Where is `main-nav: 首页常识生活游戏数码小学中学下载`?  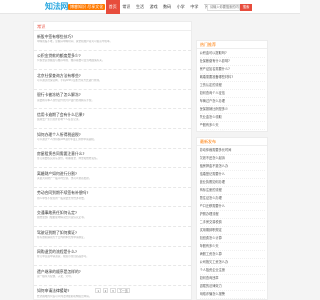
main-nav: 首页常识生活游戏数码小学中学下载 is located at coordinates (160, 7).